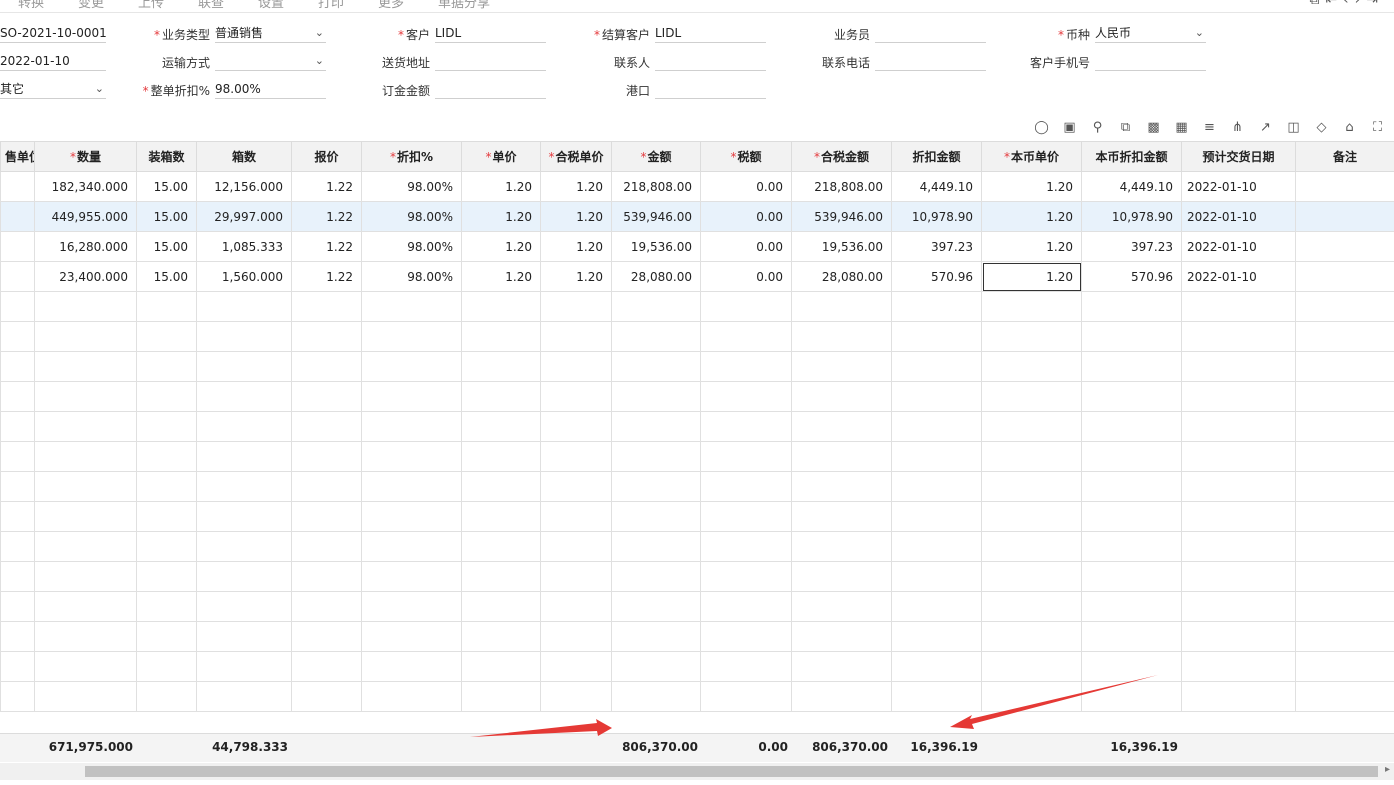 This screenshot has width=1394, height=785. Describe the element at coordinates (244, 276) in the screenshot. I see `table-cell: 1,560.000` at that location.